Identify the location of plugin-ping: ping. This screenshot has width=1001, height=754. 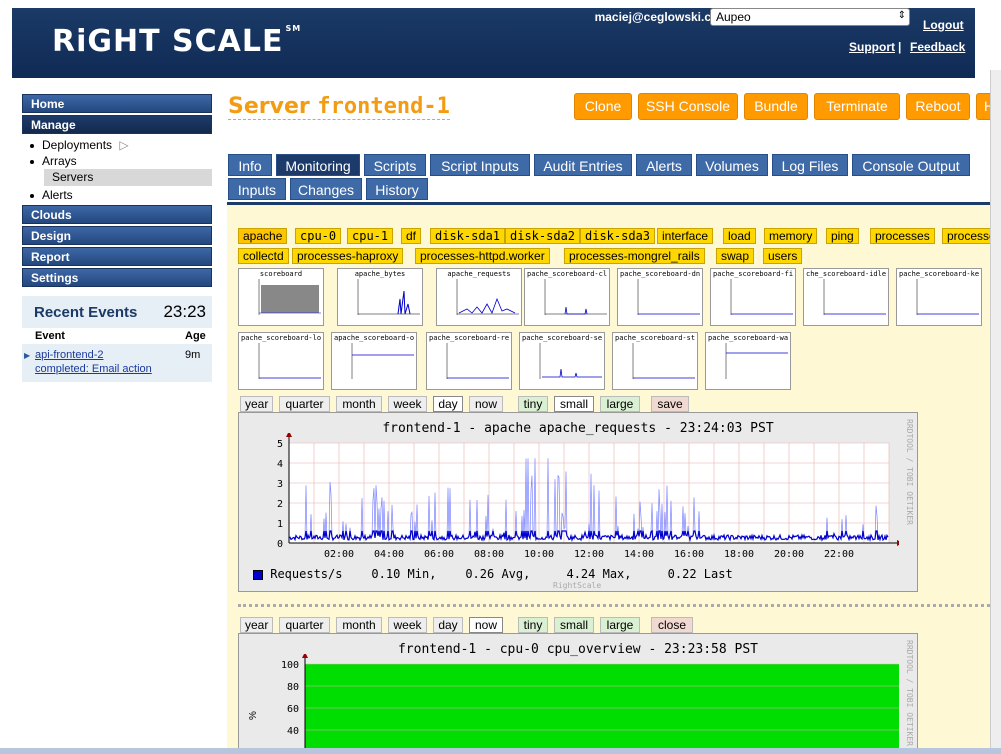
(842, 236).